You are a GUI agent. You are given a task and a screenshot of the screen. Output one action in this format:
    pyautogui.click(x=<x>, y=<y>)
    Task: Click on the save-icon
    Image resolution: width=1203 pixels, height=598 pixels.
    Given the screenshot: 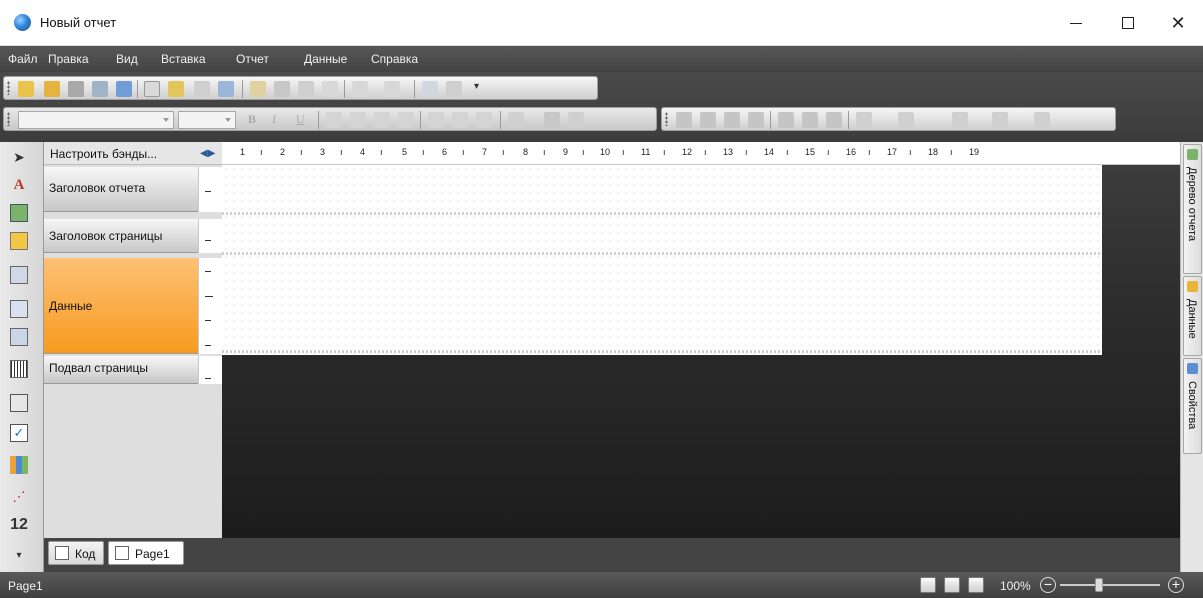 What is the action you would take?
    pyautogui.click(x=76, y=89)
    